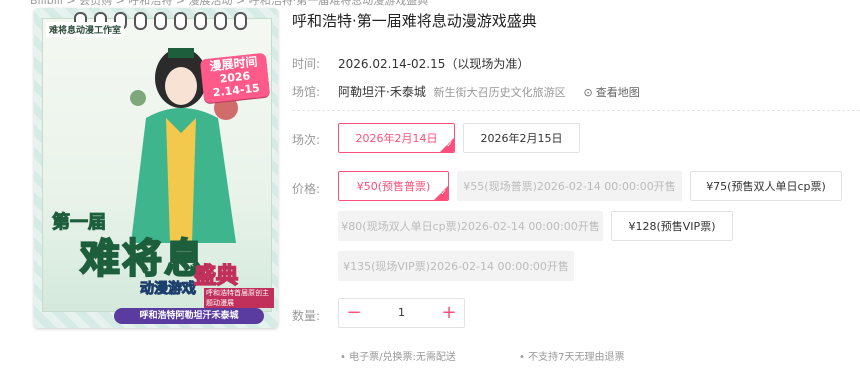 The height and width of the screenshot is (375, 860). I want to click on info-divider, so click(576, 110).